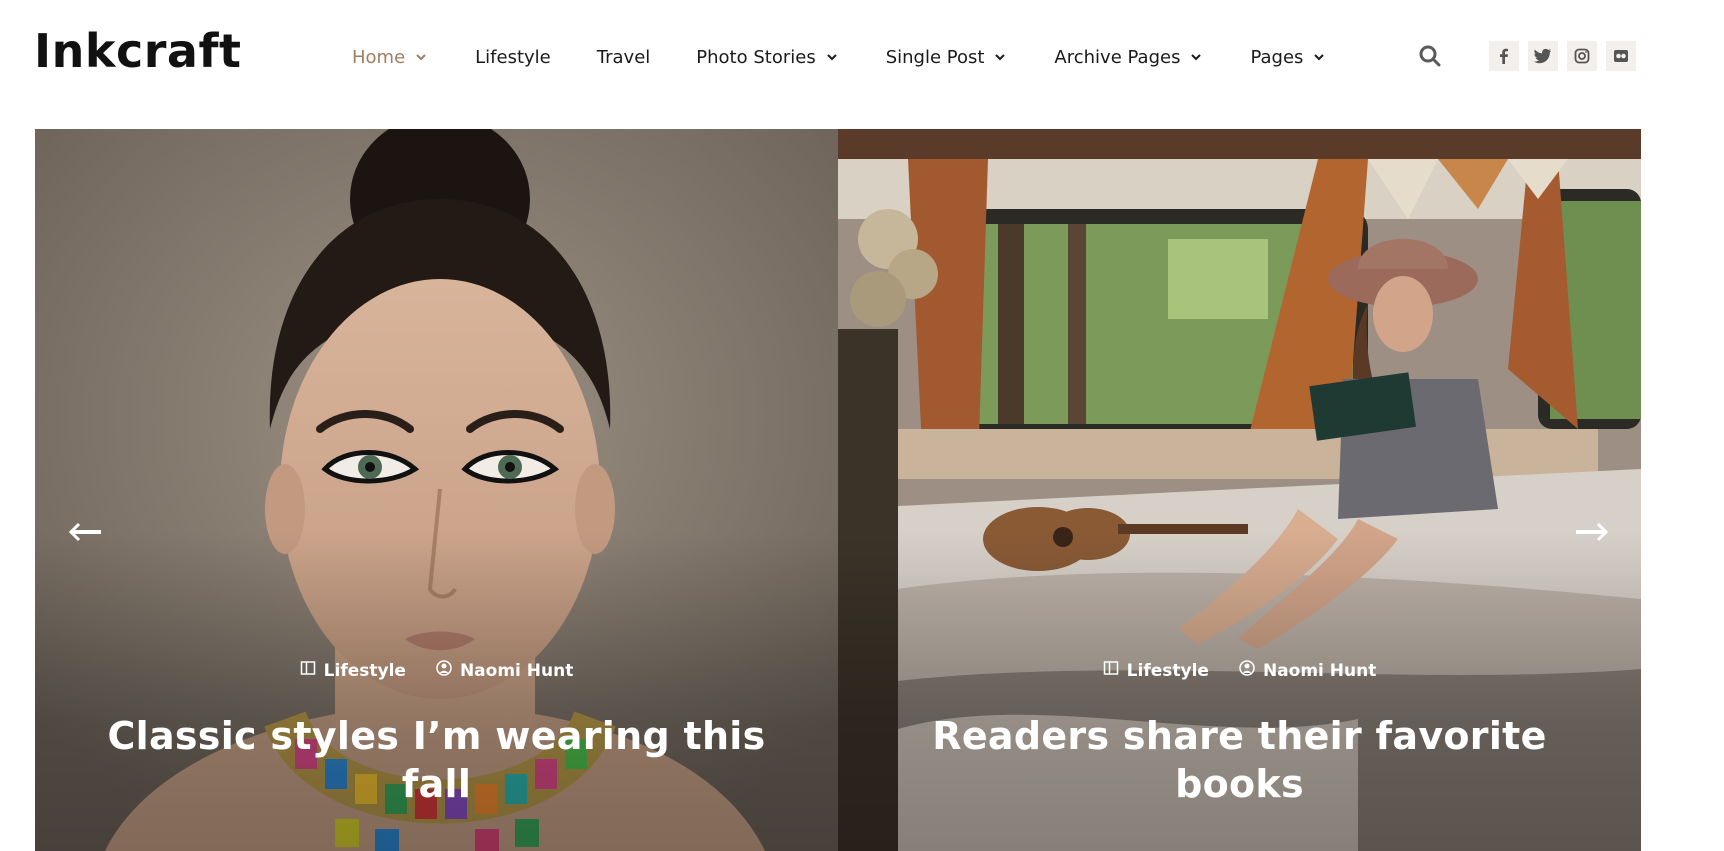 The width and height of the screenshot is (1724, 851). I want to click on instagram-icon, so click(1582, 56).